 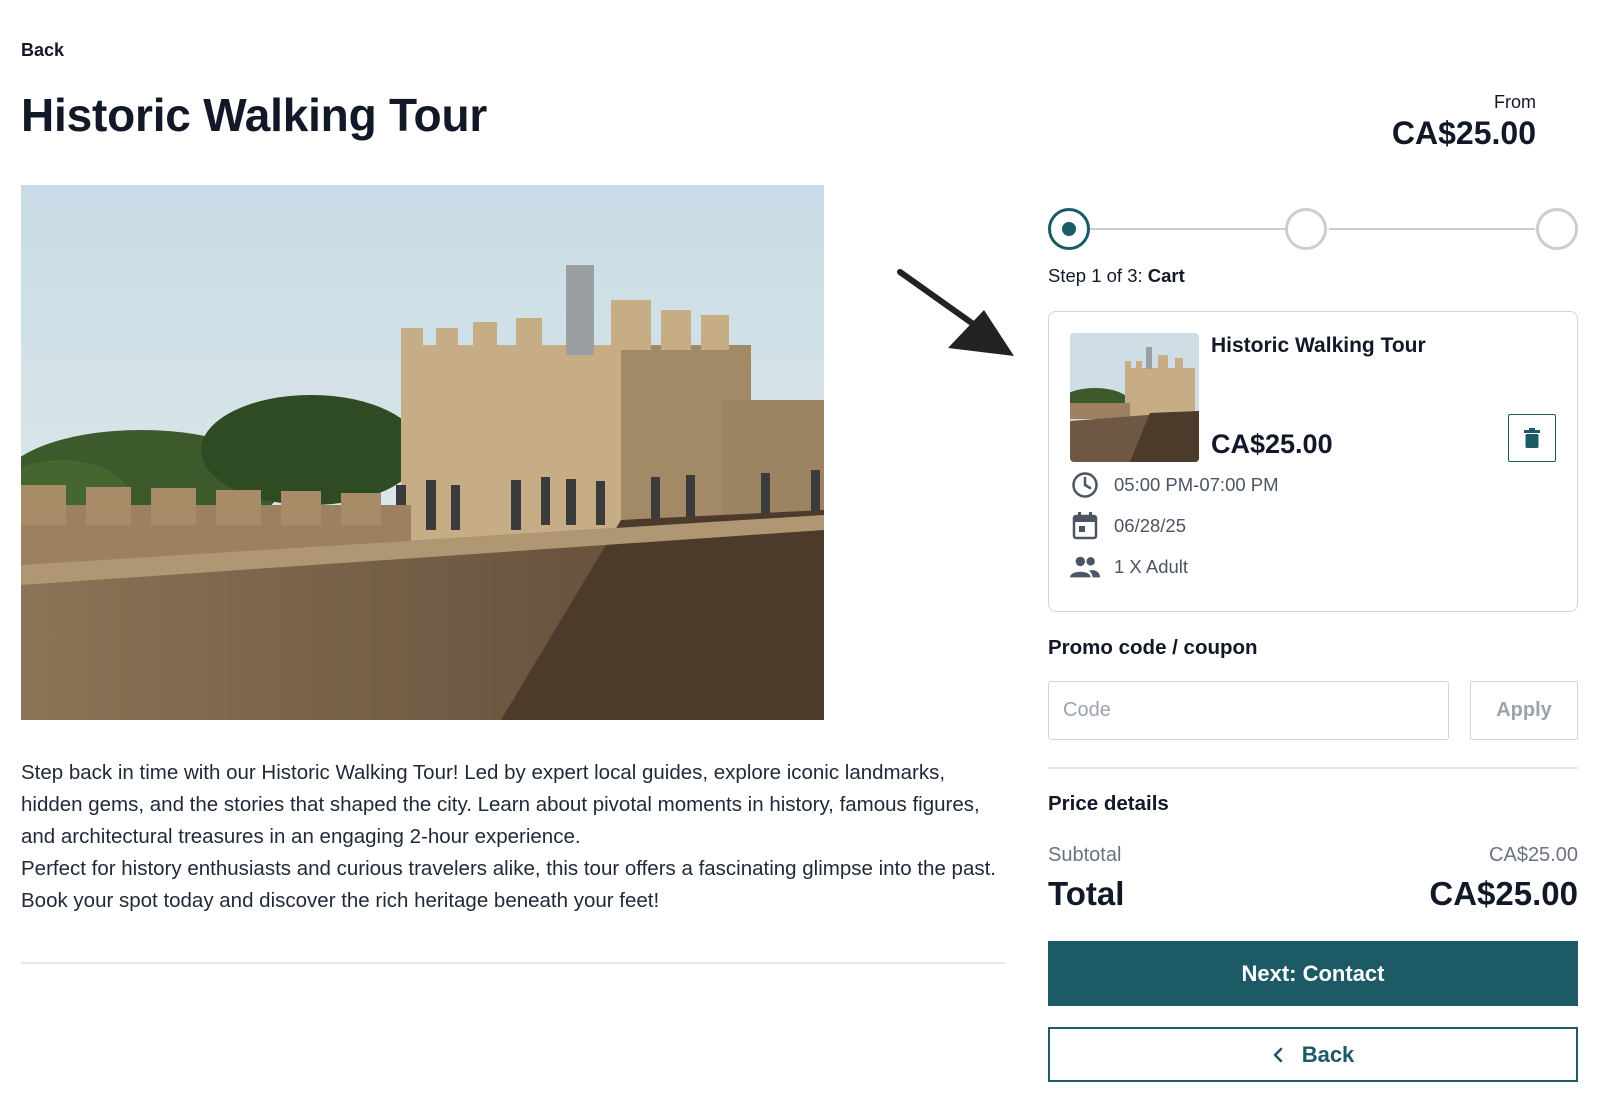 What do you see at coordinates (1463, 133) in the screenshot?
I see `from-price: CA$25.00` at bounding box center [1463, 133].